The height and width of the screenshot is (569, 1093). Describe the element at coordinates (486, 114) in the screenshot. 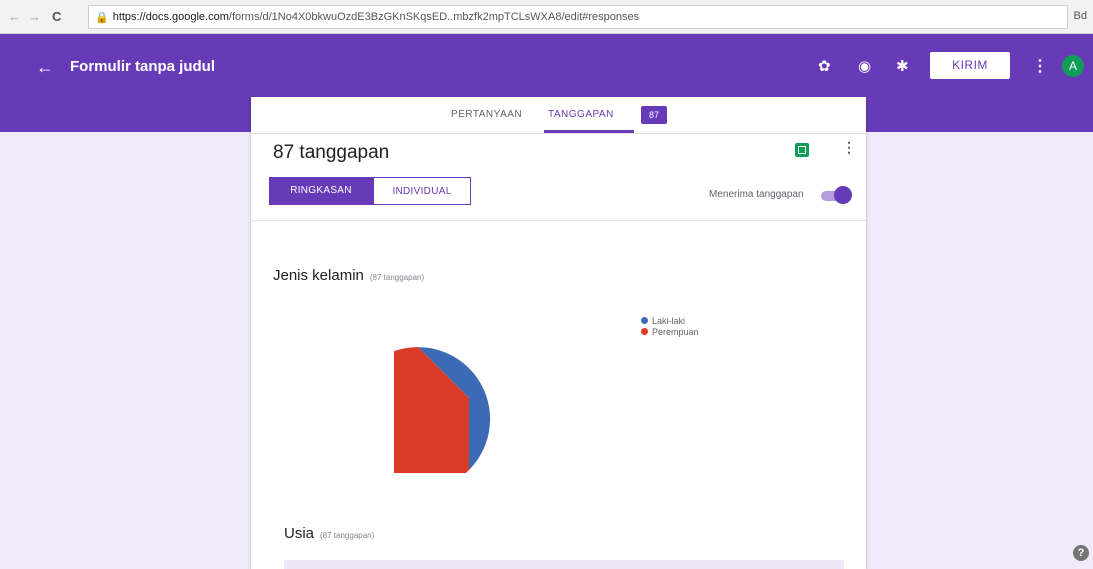

I see `tab-questions: PERTANYAAN` at that location.